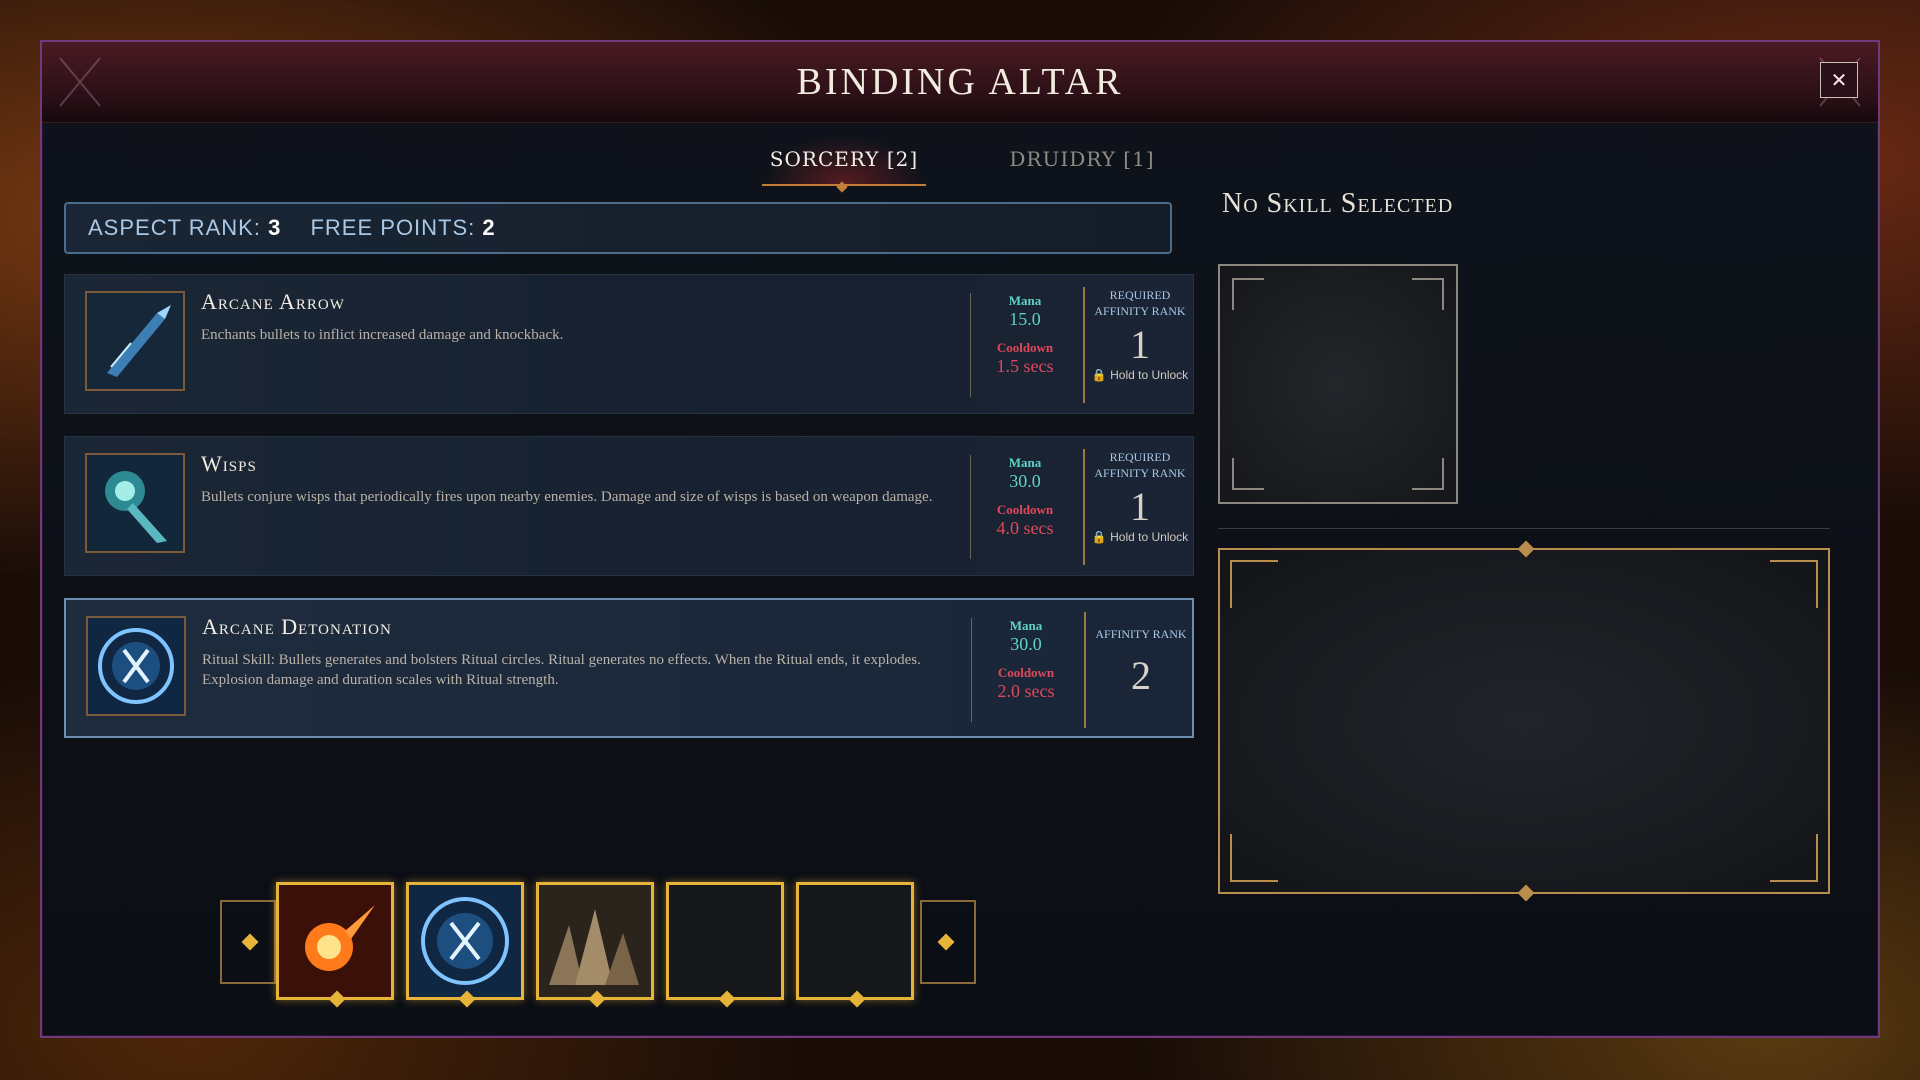 The width and height of the screenshot is (1920, 1080). I want to click on skill-name: Arcane Arrow, so click(273, 301).